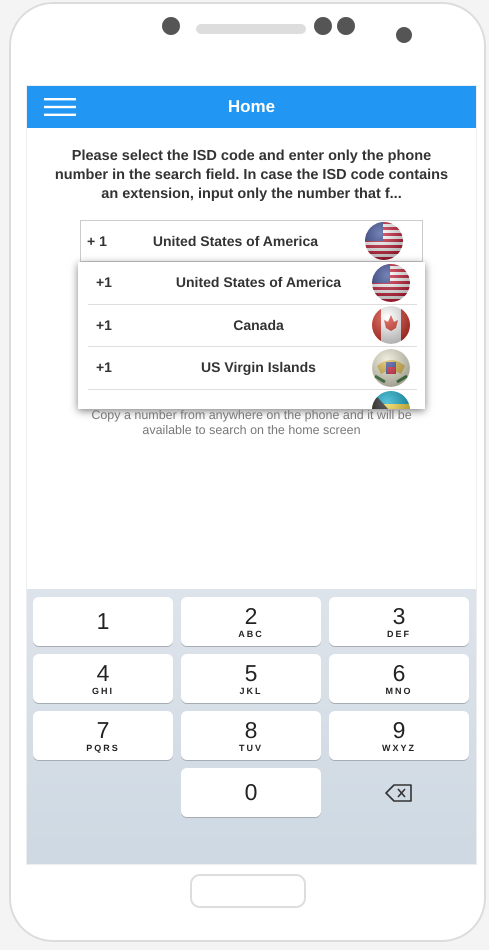 Image resolution: width=489 pixels, height=950 pixels. I want to click on keypad-key: 8 TUV, so click(251, 735).